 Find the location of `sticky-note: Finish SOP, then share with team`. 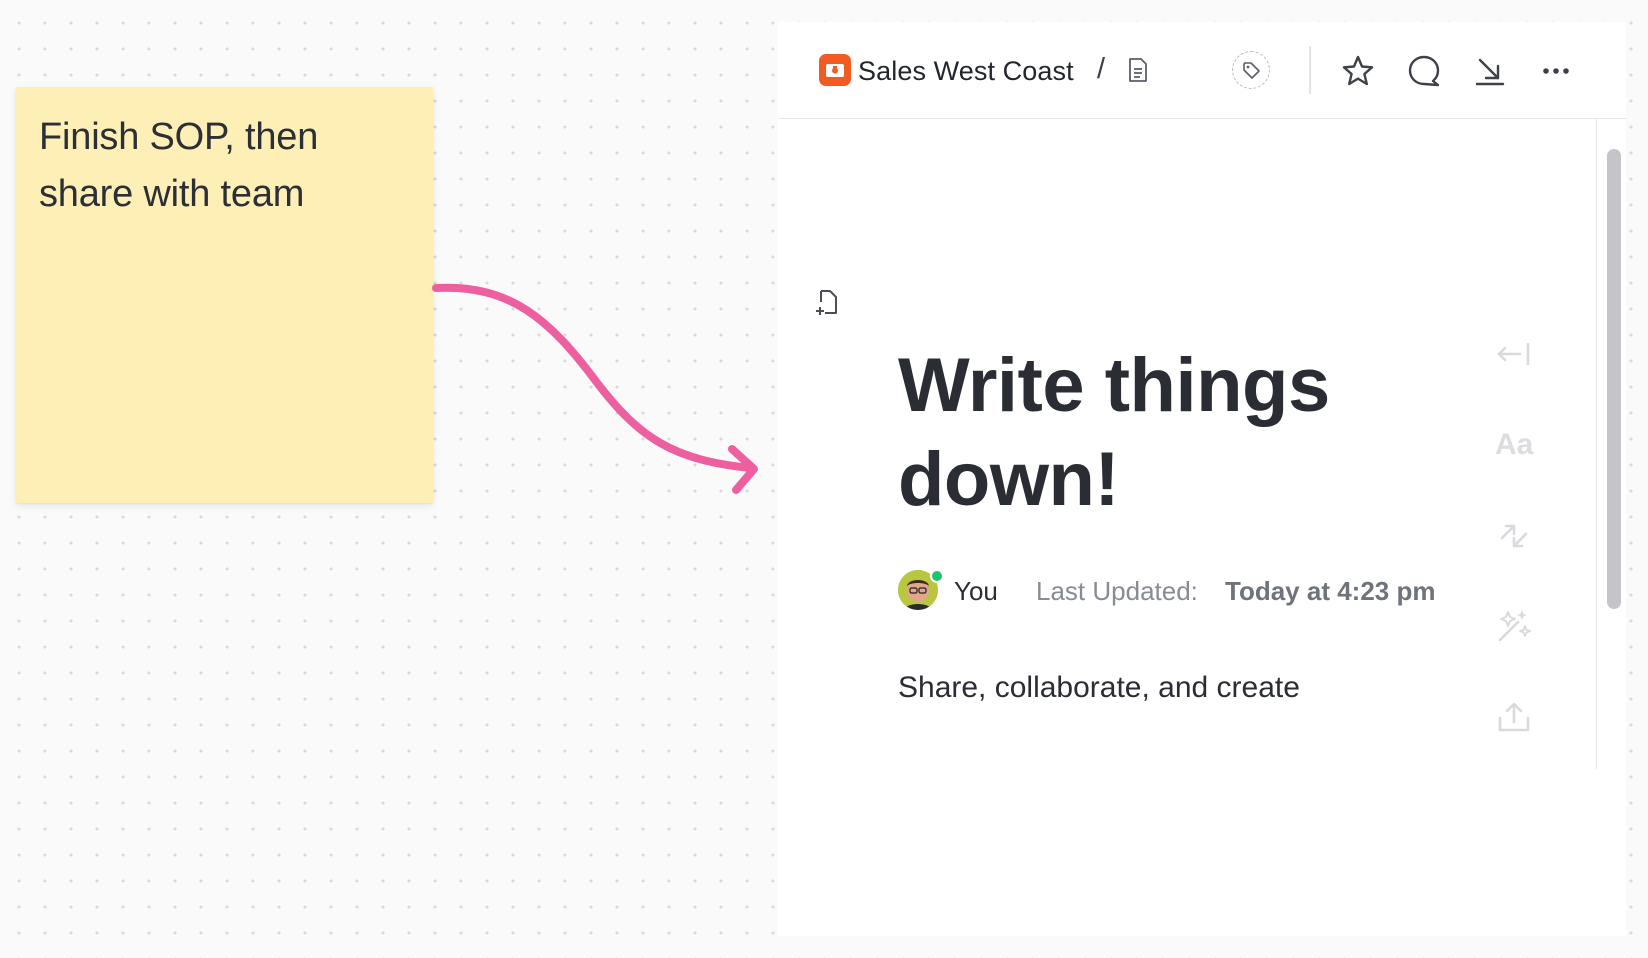

sticky-note: Finish SOP, then share with team is located at coordinates (224, 295).